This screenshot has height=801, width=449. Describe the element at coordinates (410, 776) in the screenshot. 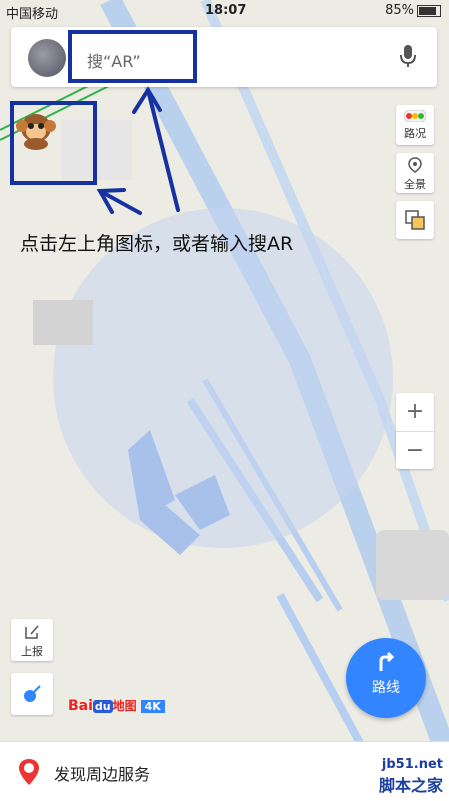

I see `watermark: jb51.net 脚本之家` at that location.